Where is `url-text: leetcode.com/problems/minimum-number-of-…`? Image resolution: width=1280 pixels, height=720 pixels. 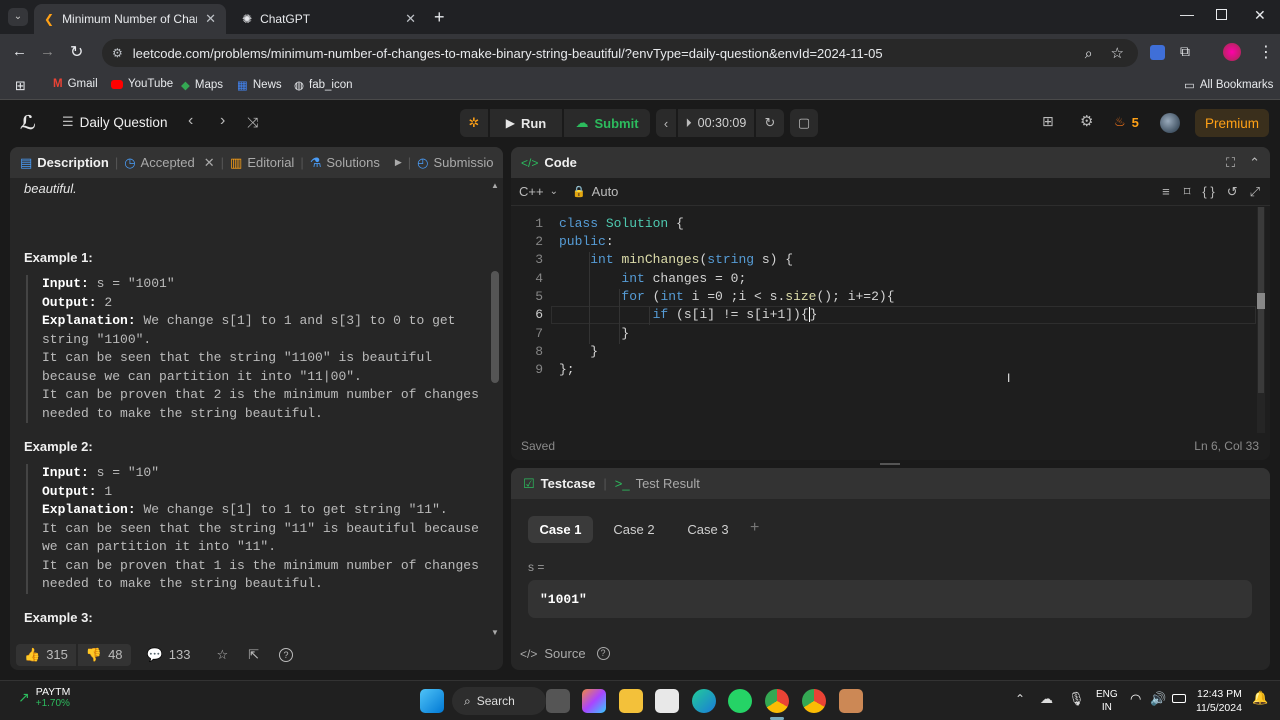
url-text: leetcode.com/problems/minimum-number-of-… is located at coordinates (508, 53).